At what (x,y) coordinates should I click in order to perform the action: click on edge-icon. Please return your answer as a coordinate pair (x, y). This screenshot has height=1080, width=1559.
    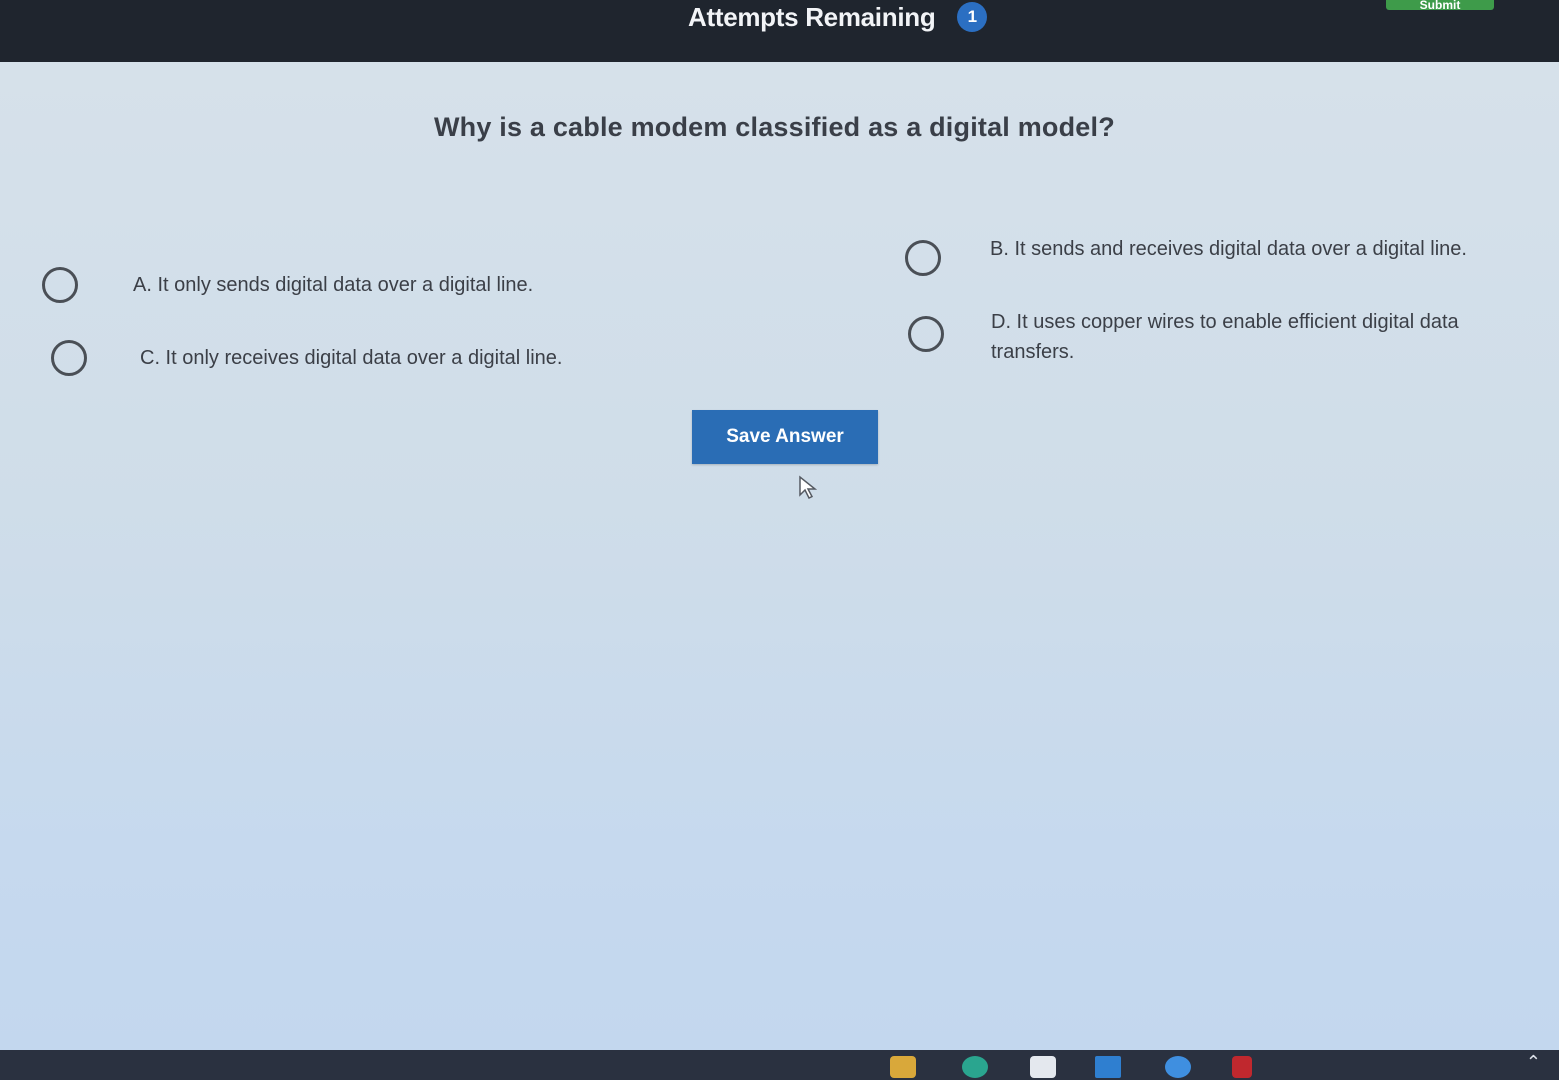
    Looking at the image, I should click on (975, 1067).